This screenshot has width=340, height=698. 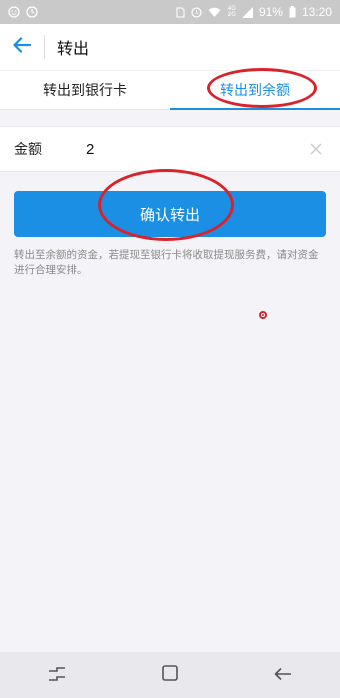 What do you see at coordinates (170, 12) in the screenshot?
I see `status-bar: 4G 2G 91% 13:20` at bounding box center [170, 12].